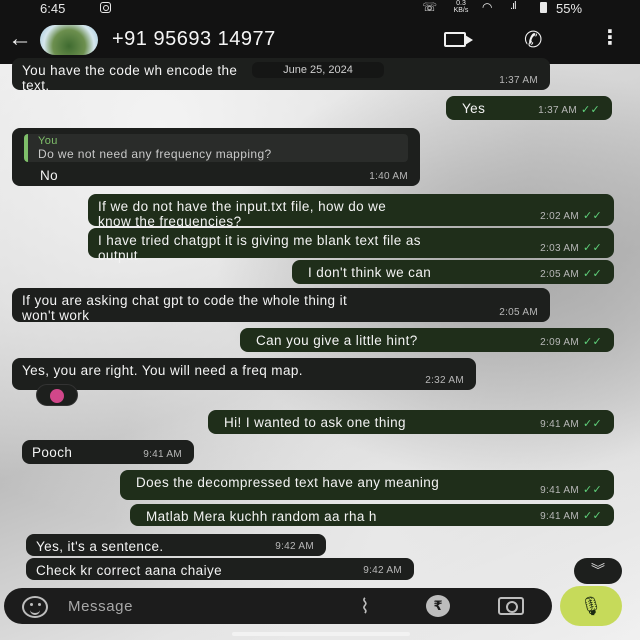  I want to click on signal-icon: .ıl, so click(513, 6).